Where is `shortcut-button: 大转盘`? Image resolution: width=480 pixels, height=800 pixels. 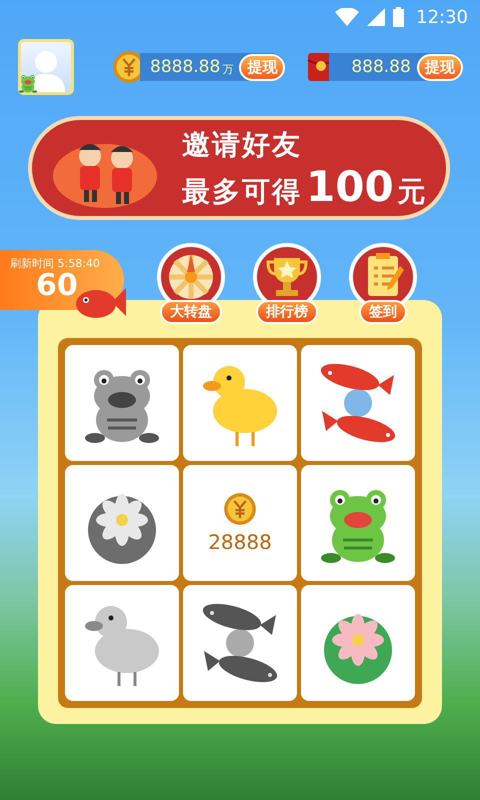
shortcut-button: 大转盘 is located at coordinates (191, 312).